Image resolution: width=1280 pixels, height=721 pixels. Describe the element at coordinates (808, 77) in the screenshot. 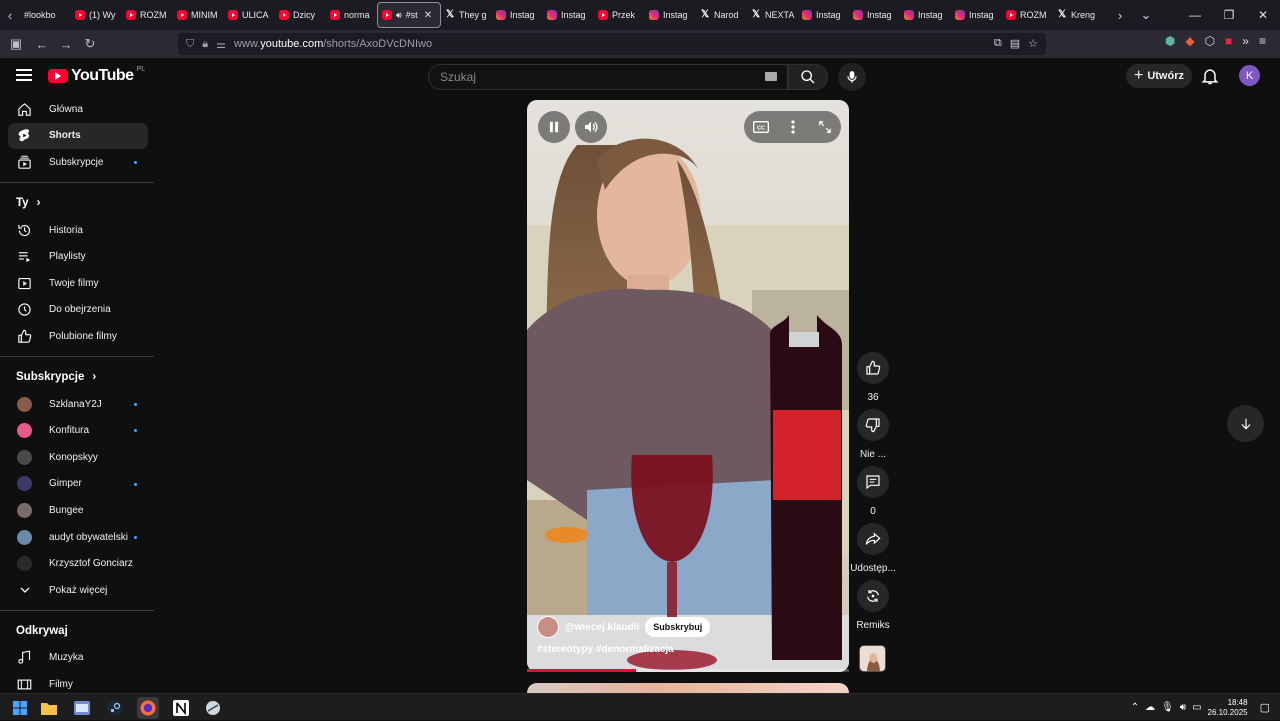

I see `search-button` at that location.